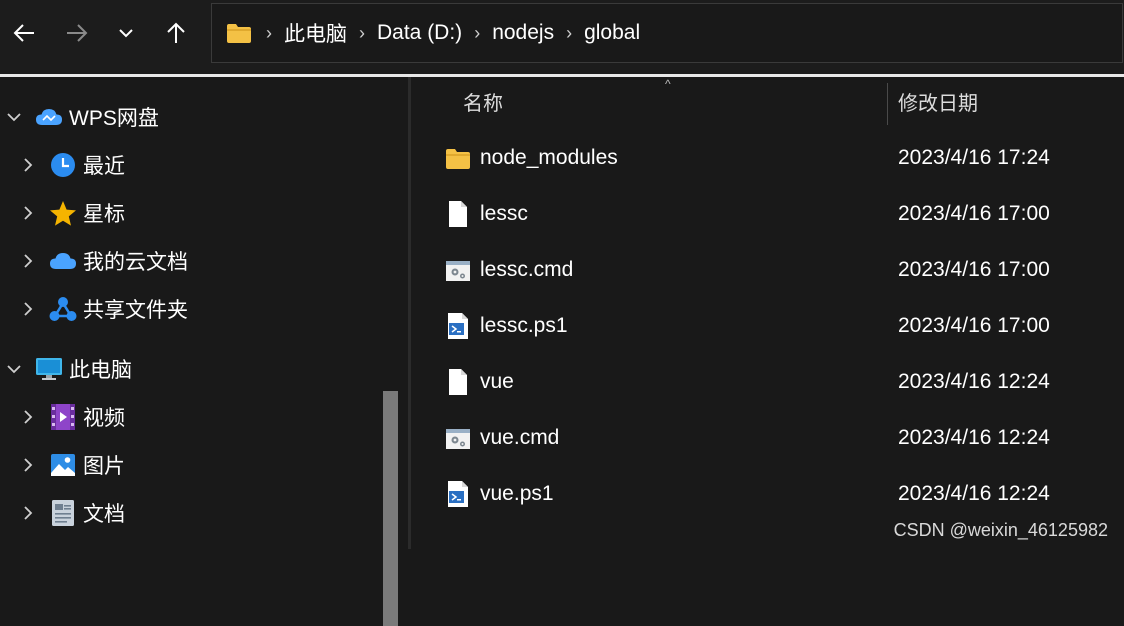  Describe the element at coordinates (524, 326) in the screenshot. I see `file-name: lessc.ps1` at that location.